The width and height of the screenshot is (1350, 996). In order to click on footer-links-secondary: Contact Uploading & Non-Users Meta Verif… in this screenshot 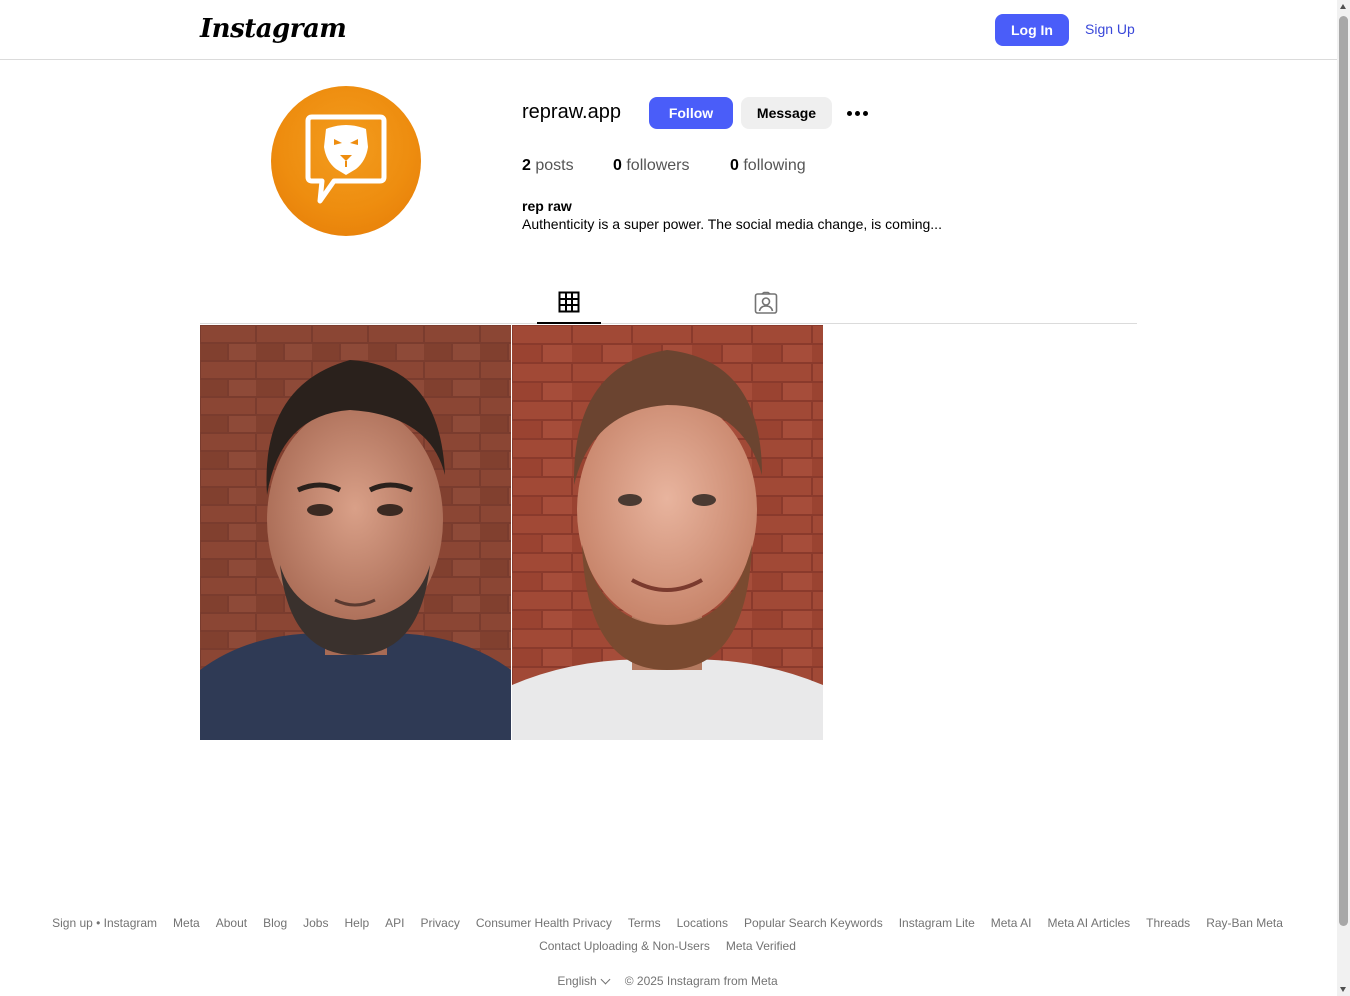, I will do `click(667, 946)`.